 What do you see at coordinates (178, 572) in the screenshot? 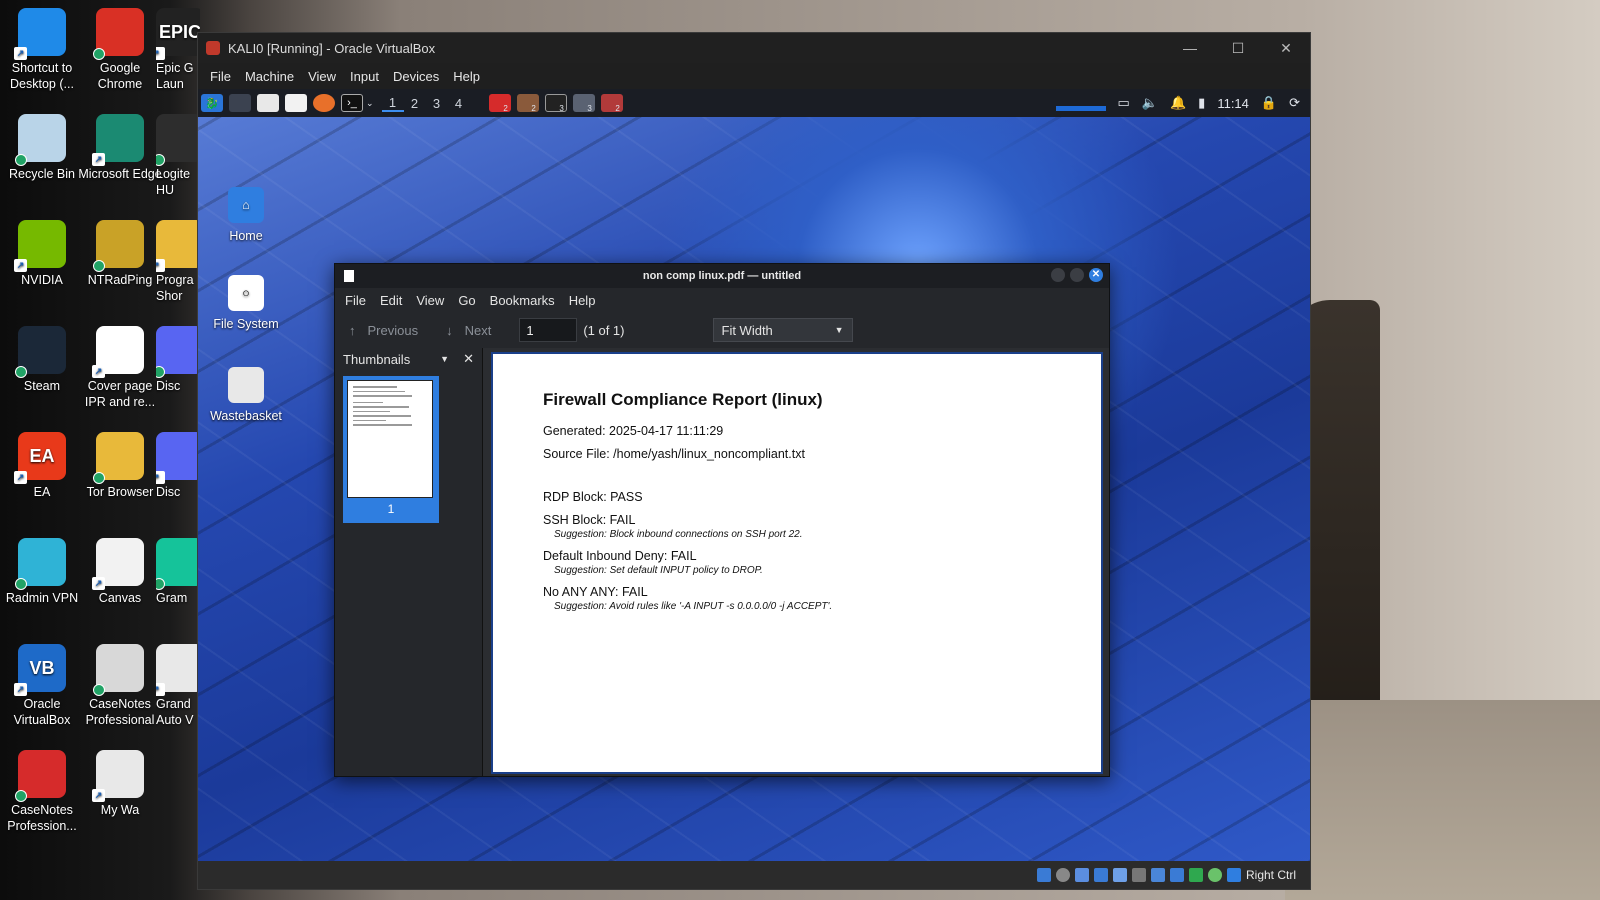
I see `desktop-shortcut: Gram` at bounding box center [178, 572].